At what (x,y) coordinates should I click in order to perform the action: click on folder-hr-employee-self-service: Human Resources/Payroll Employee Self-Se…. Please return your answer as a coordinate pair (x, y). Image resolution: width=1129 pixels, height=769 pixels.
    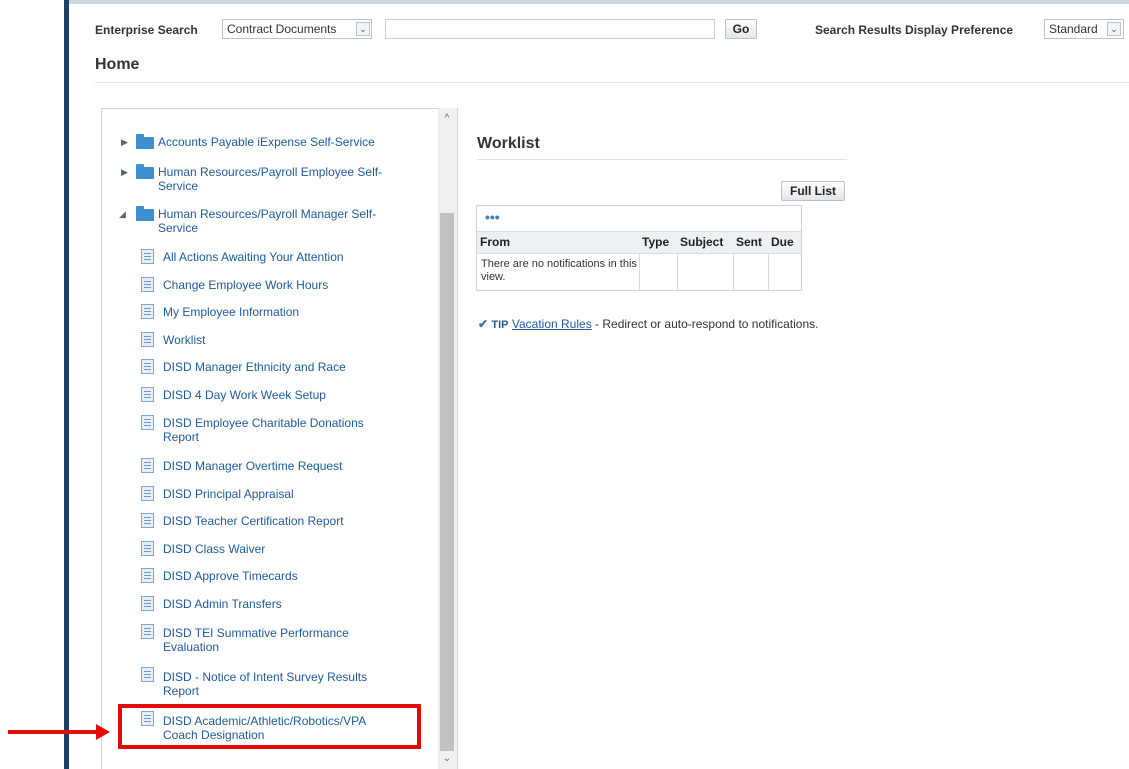
    Looking at the image, I should click on (283, 179).